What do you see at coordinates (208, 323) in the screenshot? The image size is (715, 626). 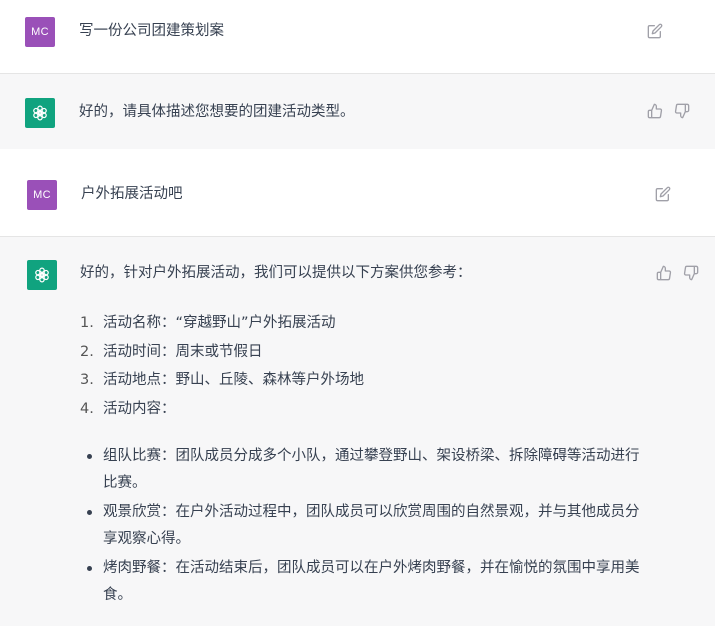 I see `list-item: 1. 活动名称：“穿越野山”户外拓展活动` at bounding box center [208, 323].